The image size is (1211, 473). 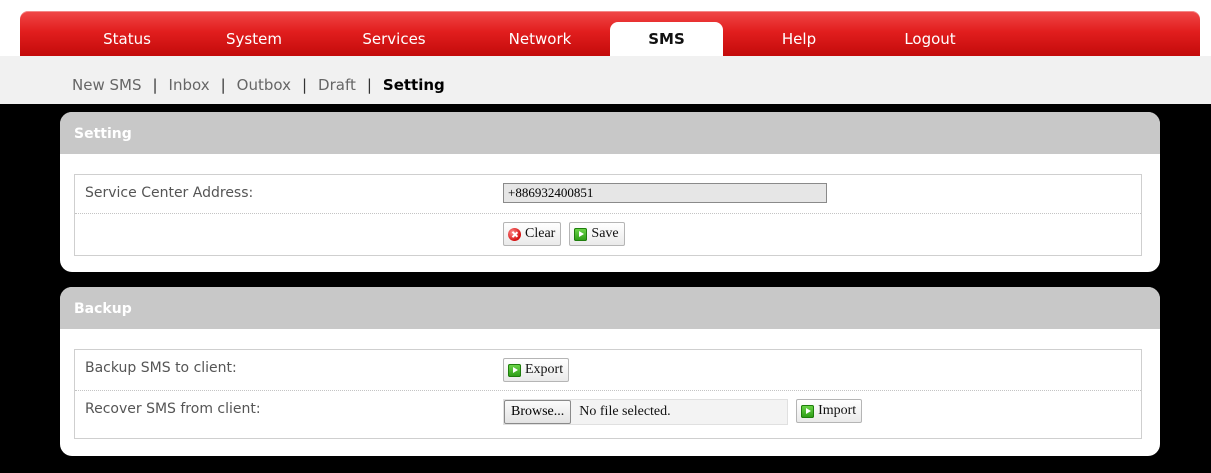 I want to click on tab-system: System, so click(x=254, y=39).